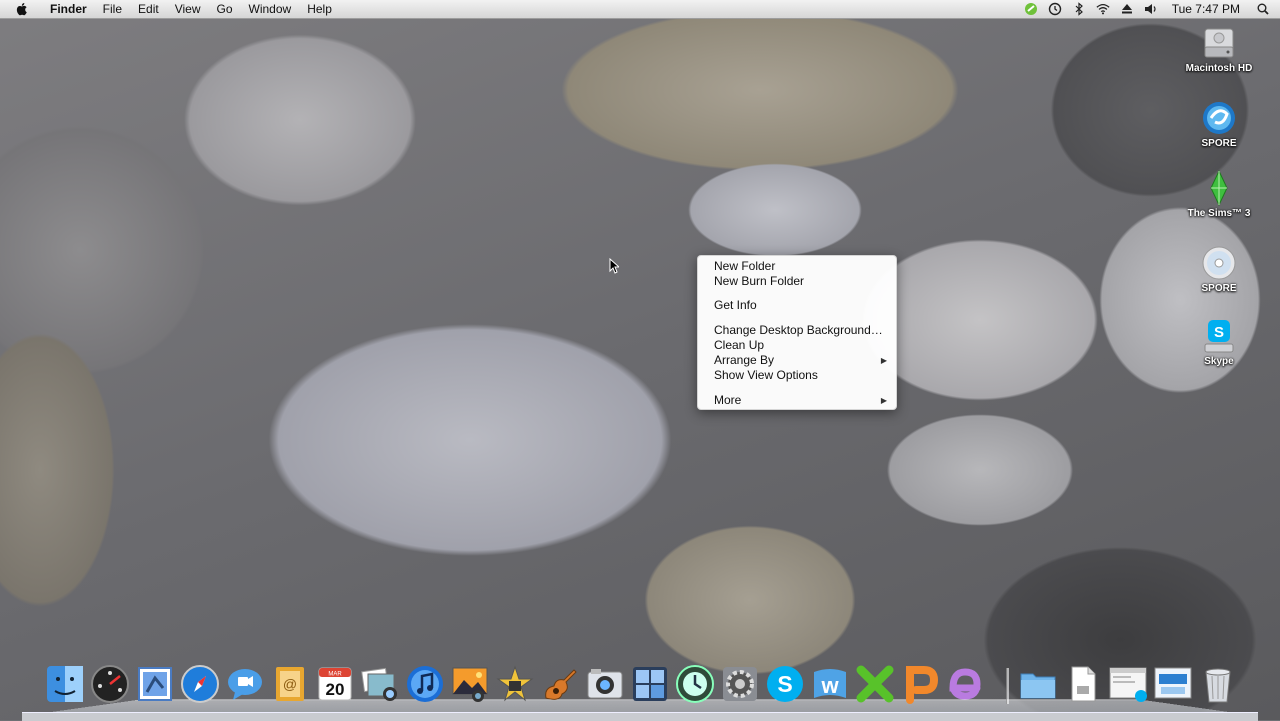 This screenshot has height=721, width=1280. I want to click on skype-drive-icon: S, so click(1219, 336).